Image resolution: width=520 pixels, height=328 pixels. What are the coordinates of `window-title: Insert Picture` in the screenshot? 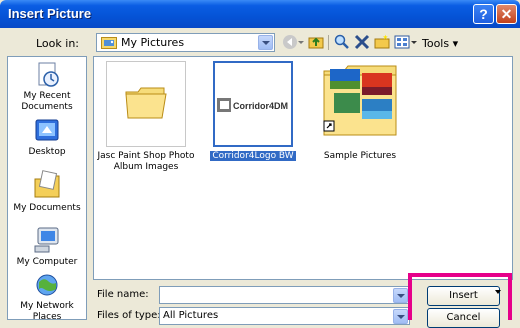 It's located at (50, 13).